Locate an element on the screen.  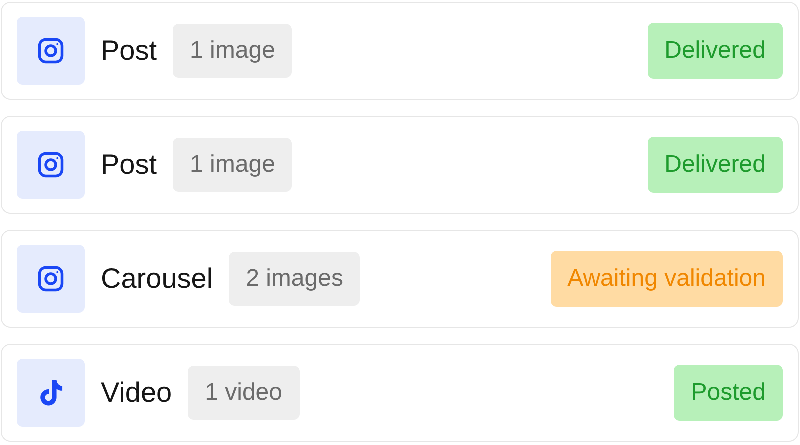
status-tag: Awaiting validation is located at coordinates (666, 279).